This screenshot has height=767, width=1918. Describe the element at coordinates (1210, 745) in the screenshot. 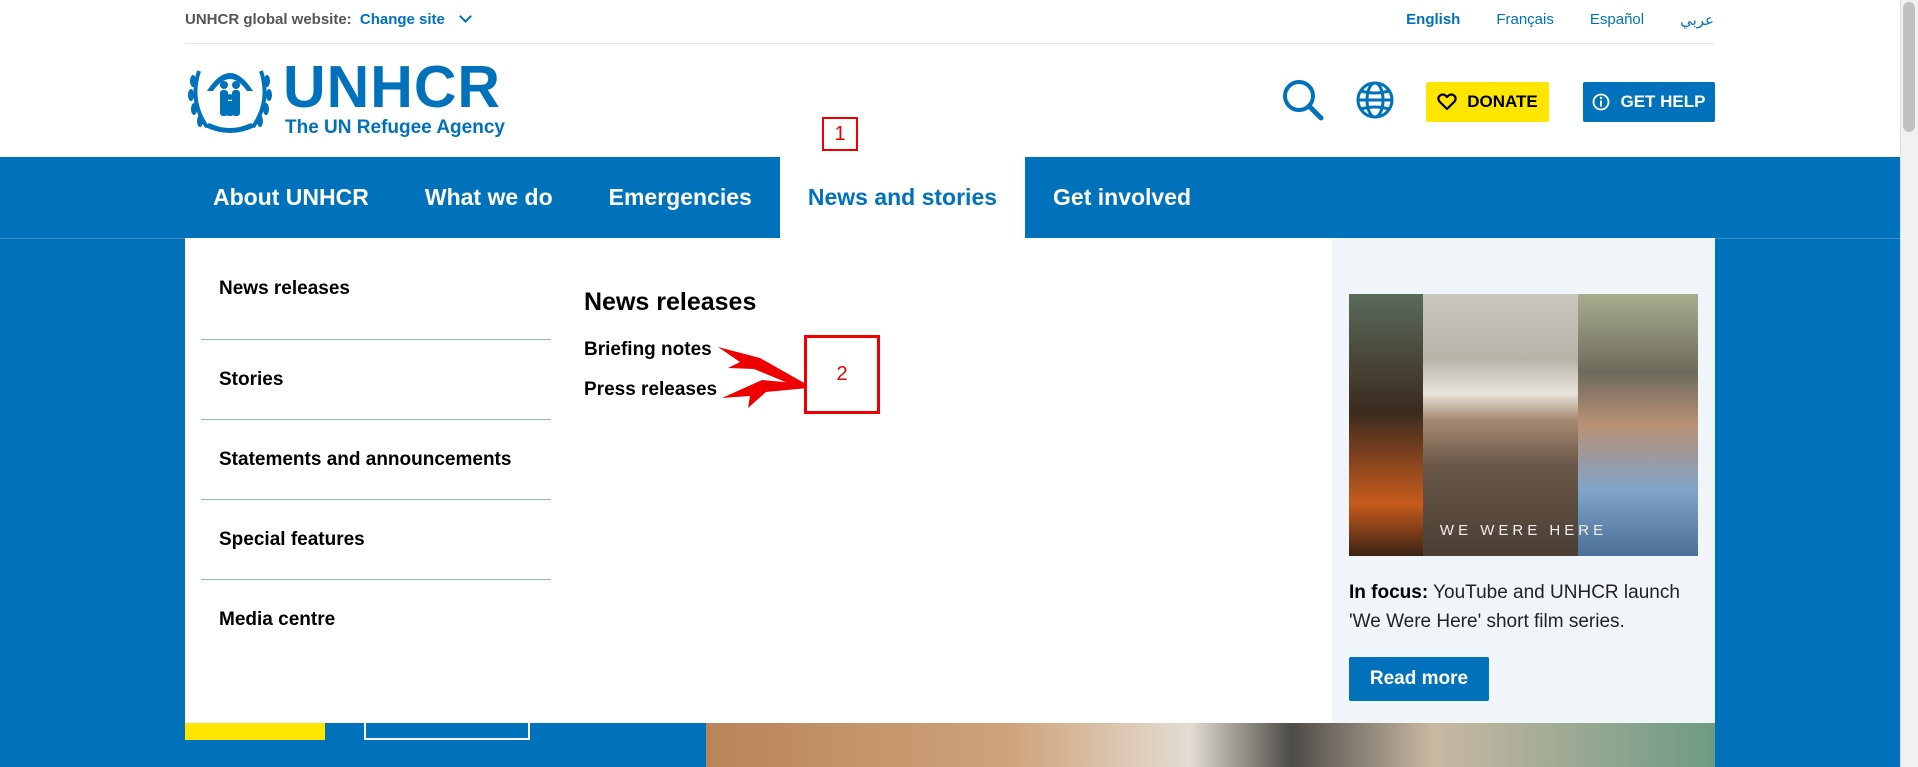

I see `hero-photo` at that location.